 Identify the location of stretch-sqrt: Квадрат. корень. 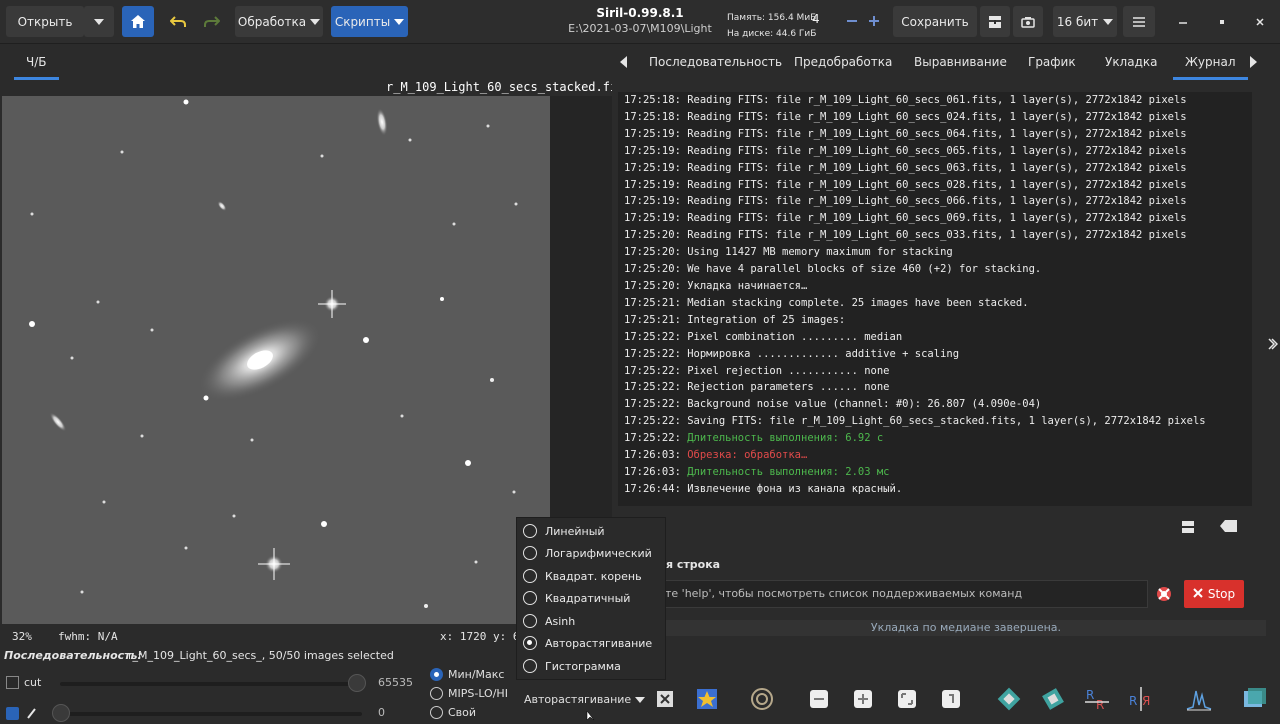
(582, 576).